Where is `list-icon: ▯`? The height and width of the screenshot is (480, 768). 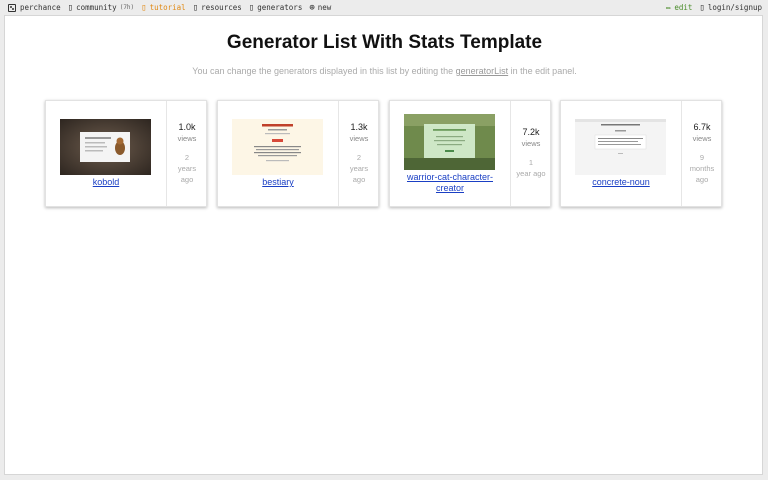
list-icon: ▯ is located at coordinates (251, 7).